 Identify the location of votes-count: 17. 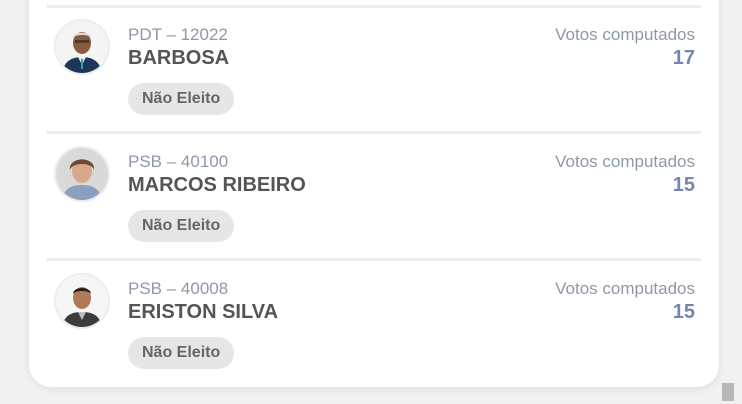
(683, 58).